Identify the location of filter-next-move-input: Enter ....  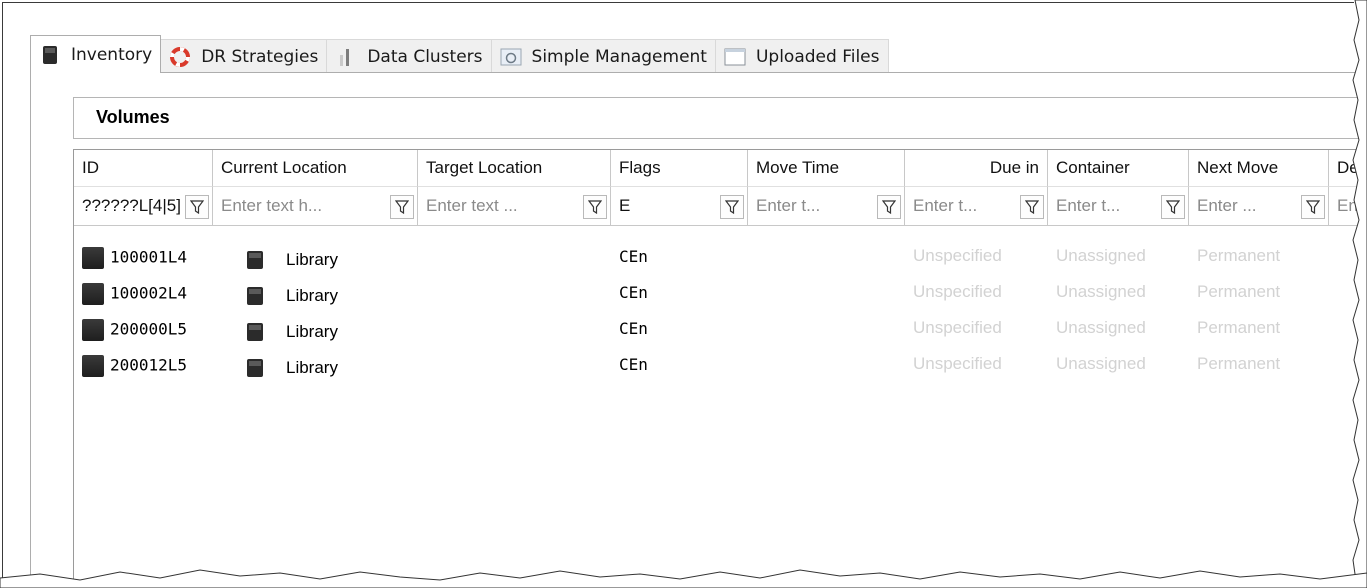
(1227, 205).